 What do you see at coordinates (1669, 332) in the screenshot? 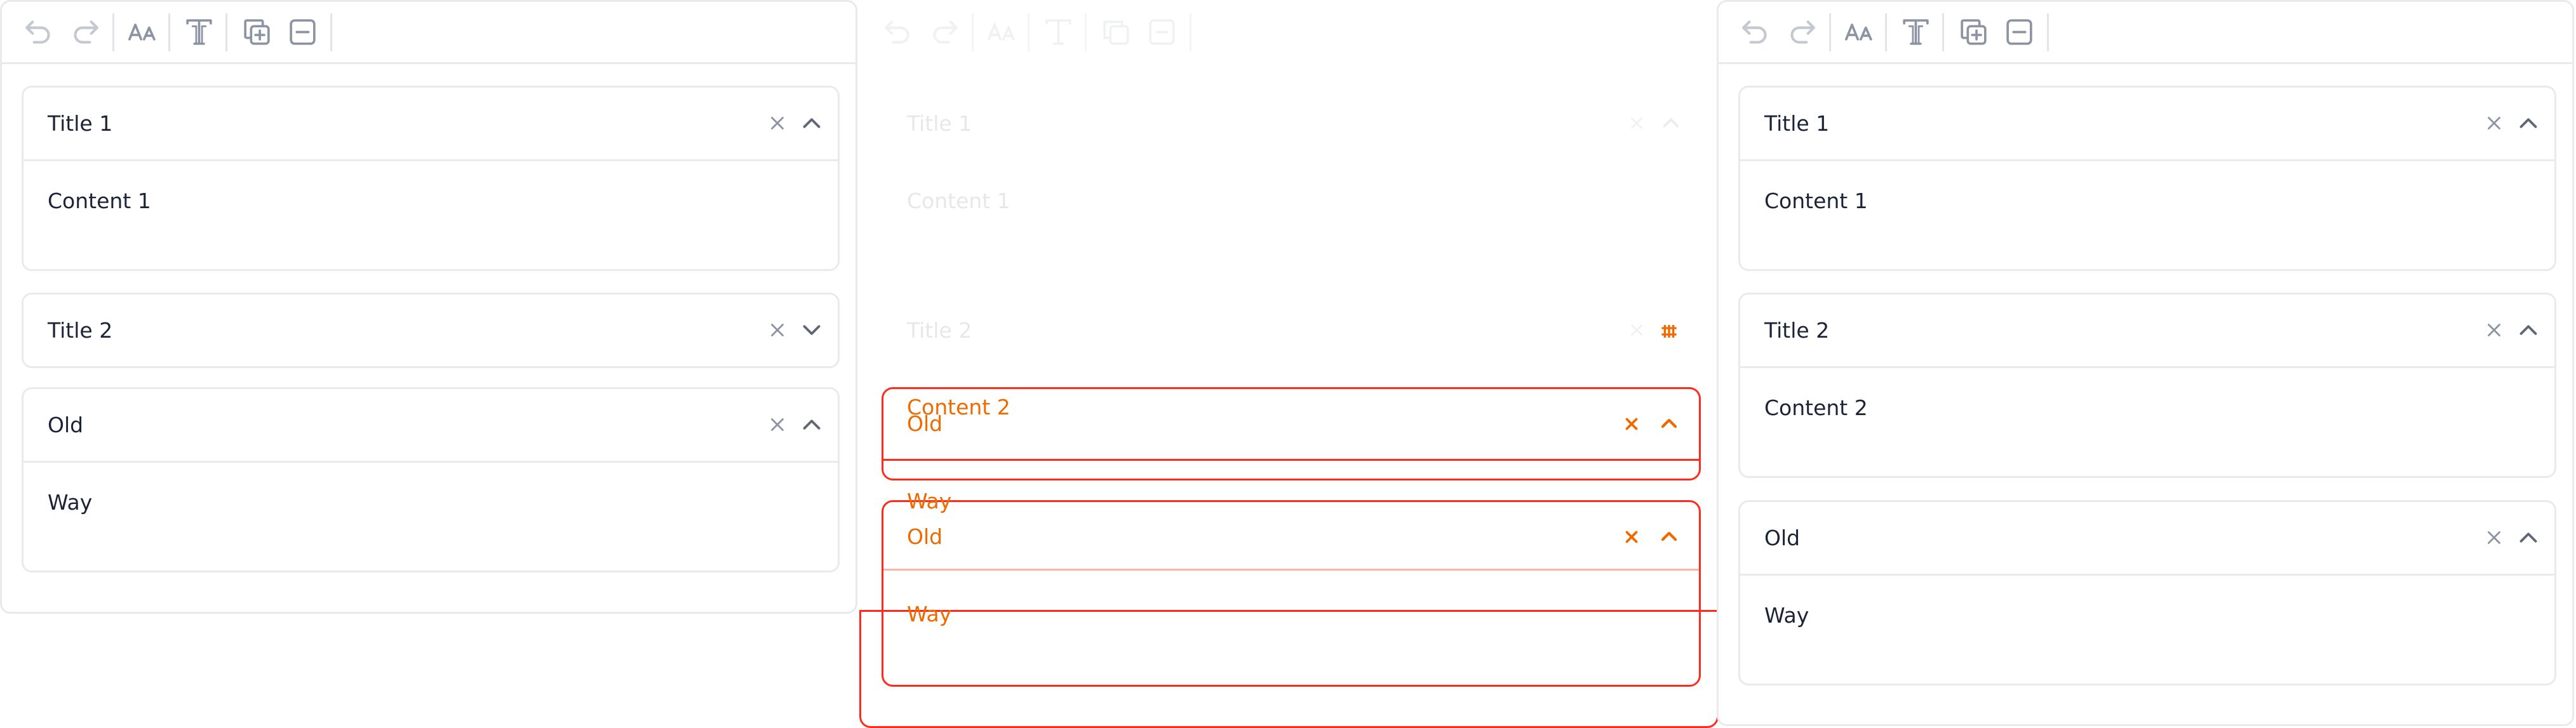
I see `drag-handle-icon` at bounding box center [1669, 332].